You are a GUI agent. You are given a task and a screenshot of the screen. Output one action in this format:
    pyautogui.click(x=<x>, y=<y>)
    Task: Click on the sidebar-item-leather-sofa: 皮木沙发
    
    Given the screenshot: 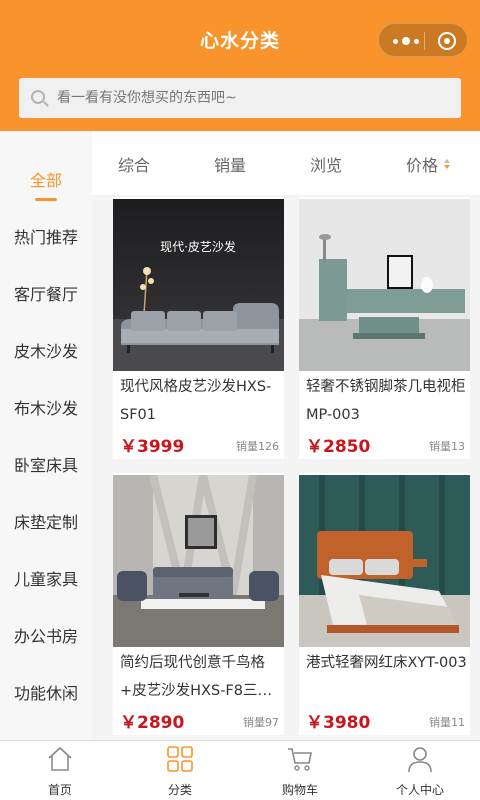 What is the action you would take?
    pyautogui.click(x=46, y=352)
    